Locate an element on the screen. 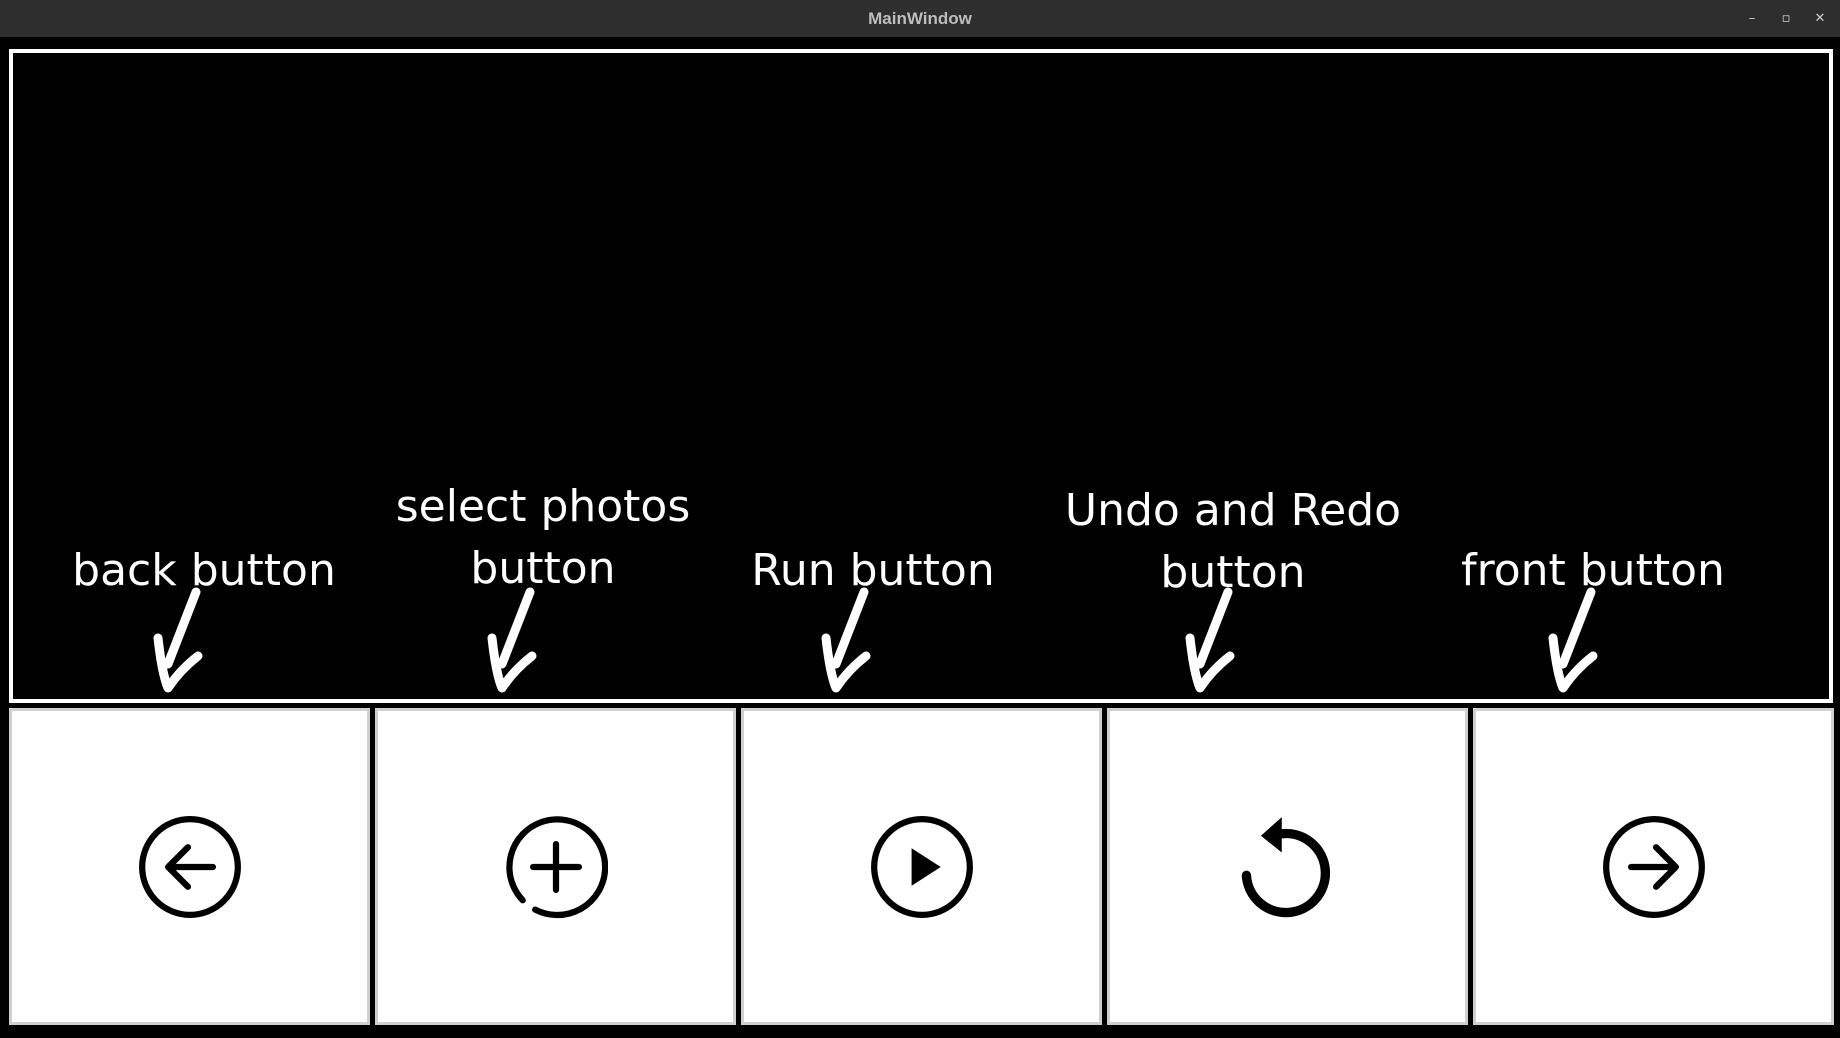  annotation-arrow-back-icon is located at coordinates (178, 640).